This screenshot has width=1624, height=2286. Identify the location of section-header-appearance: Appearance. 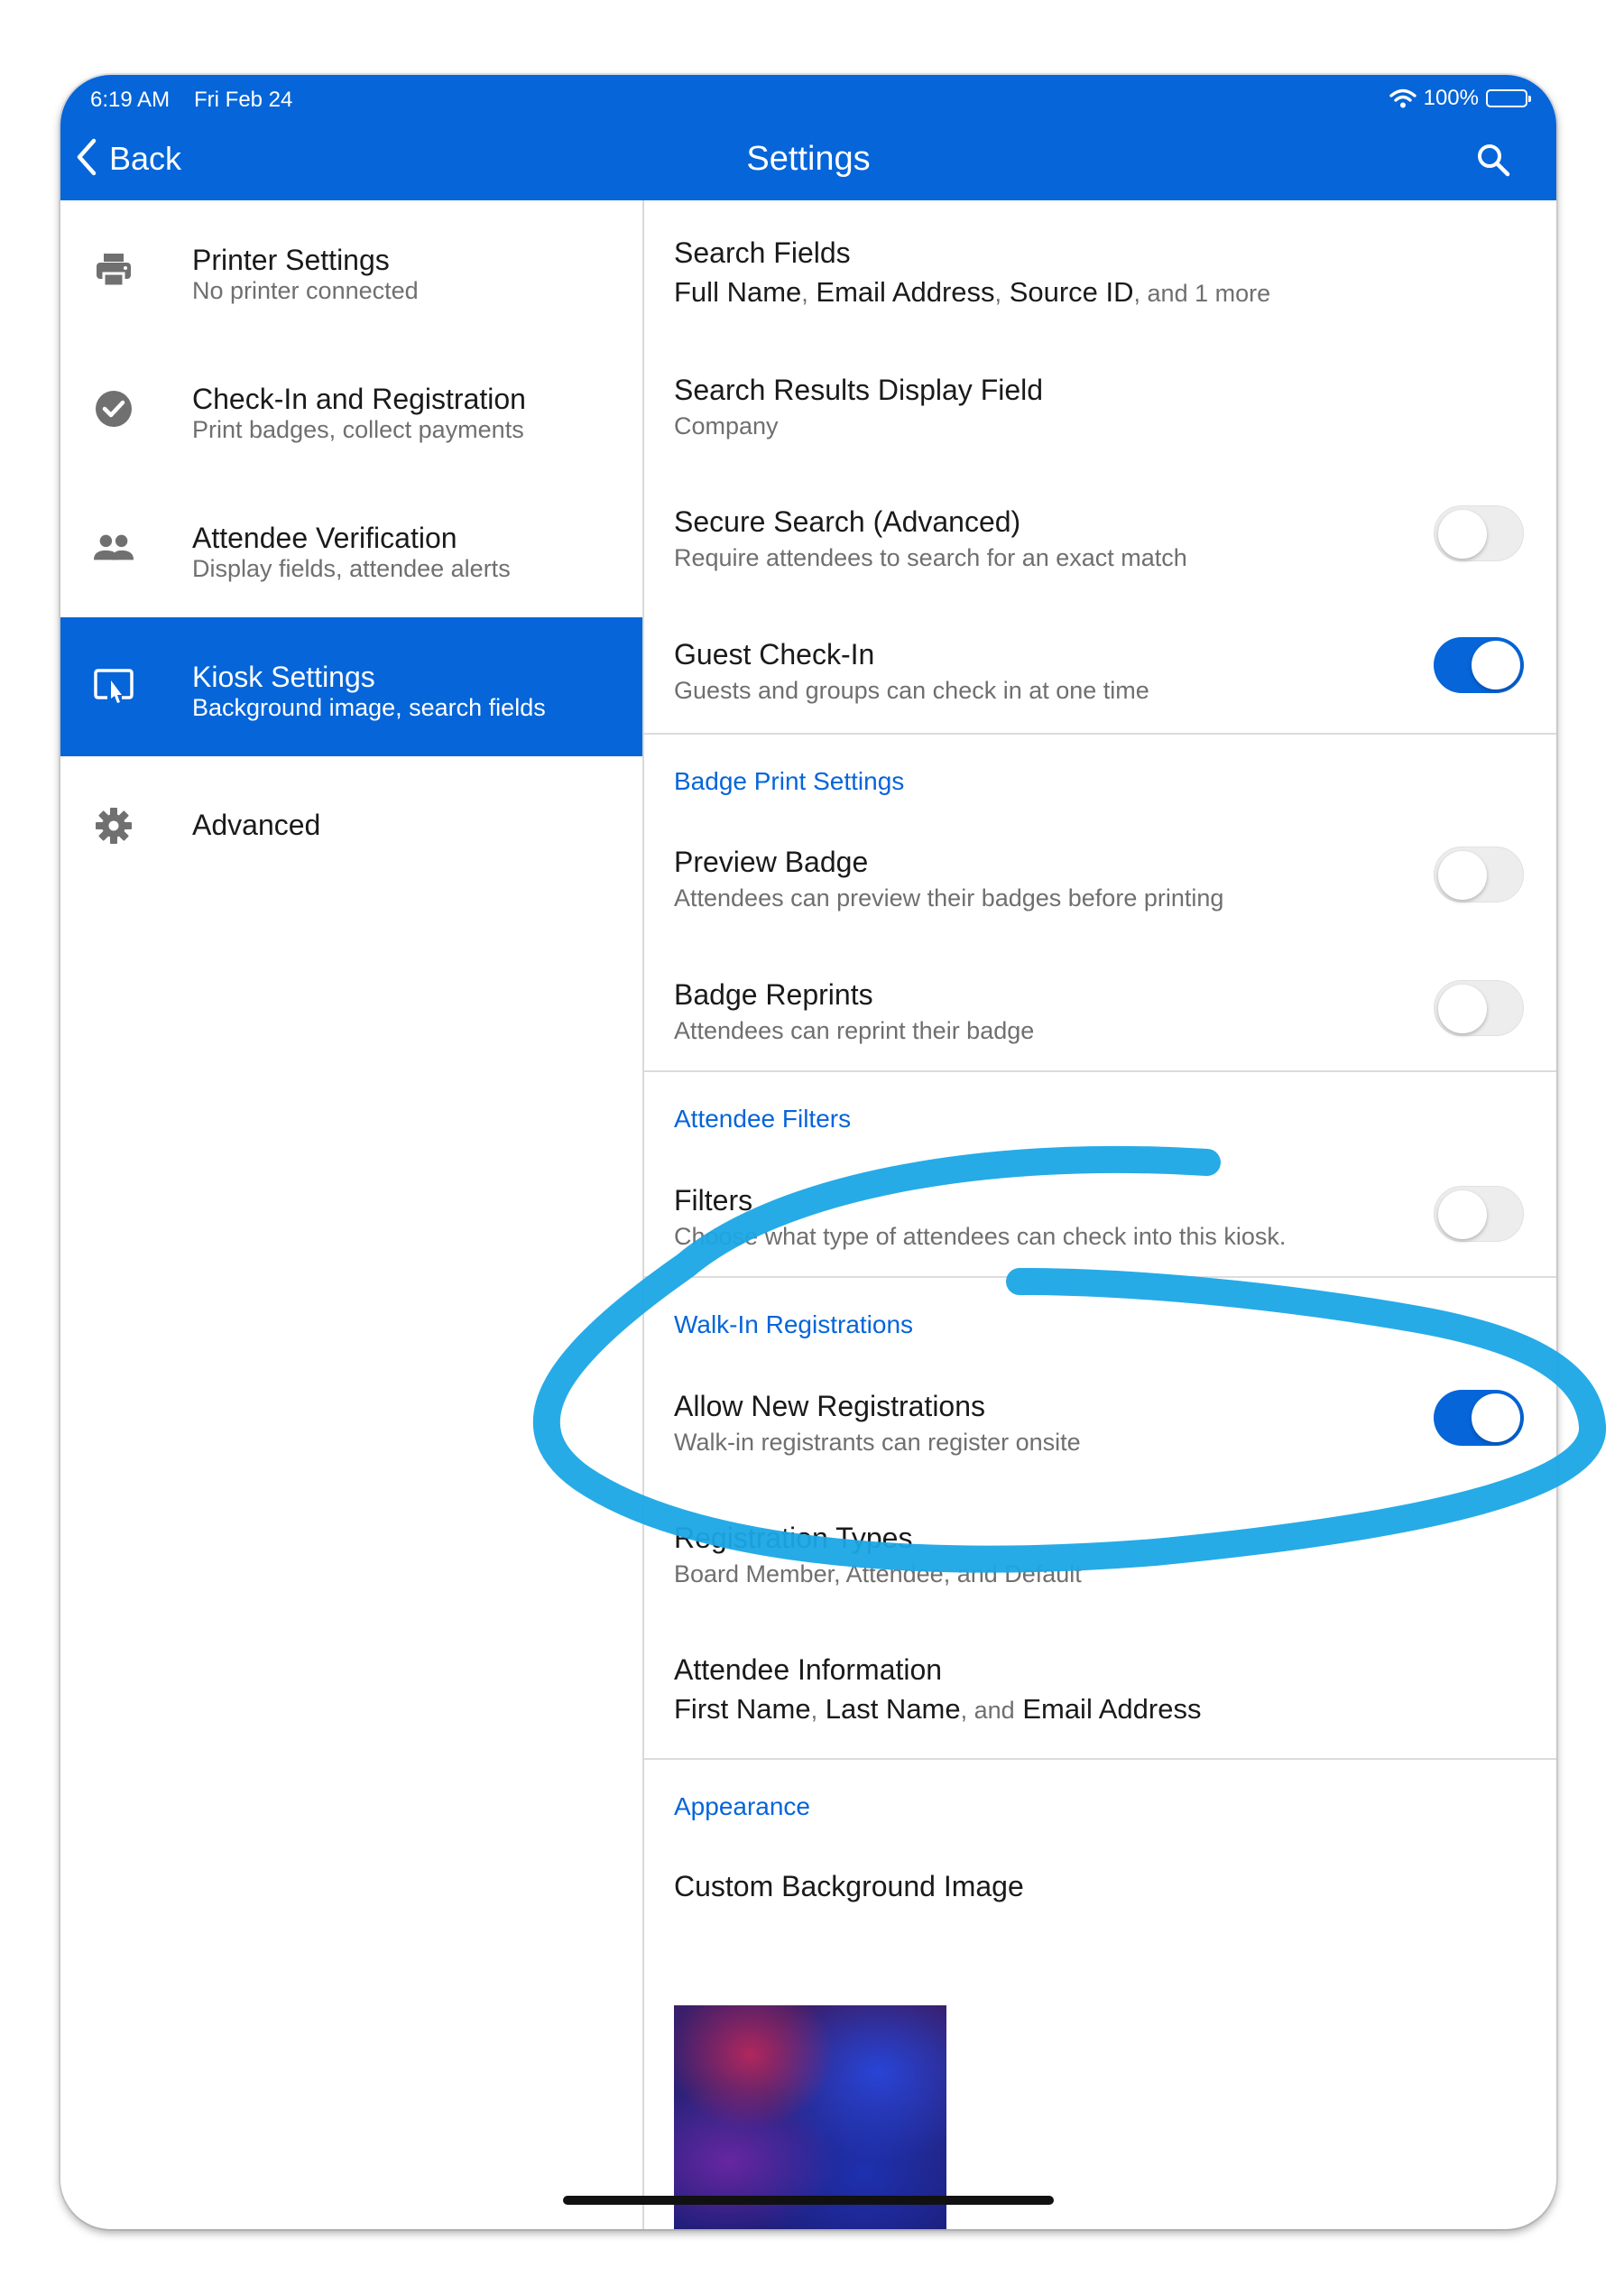
(743, 1806).